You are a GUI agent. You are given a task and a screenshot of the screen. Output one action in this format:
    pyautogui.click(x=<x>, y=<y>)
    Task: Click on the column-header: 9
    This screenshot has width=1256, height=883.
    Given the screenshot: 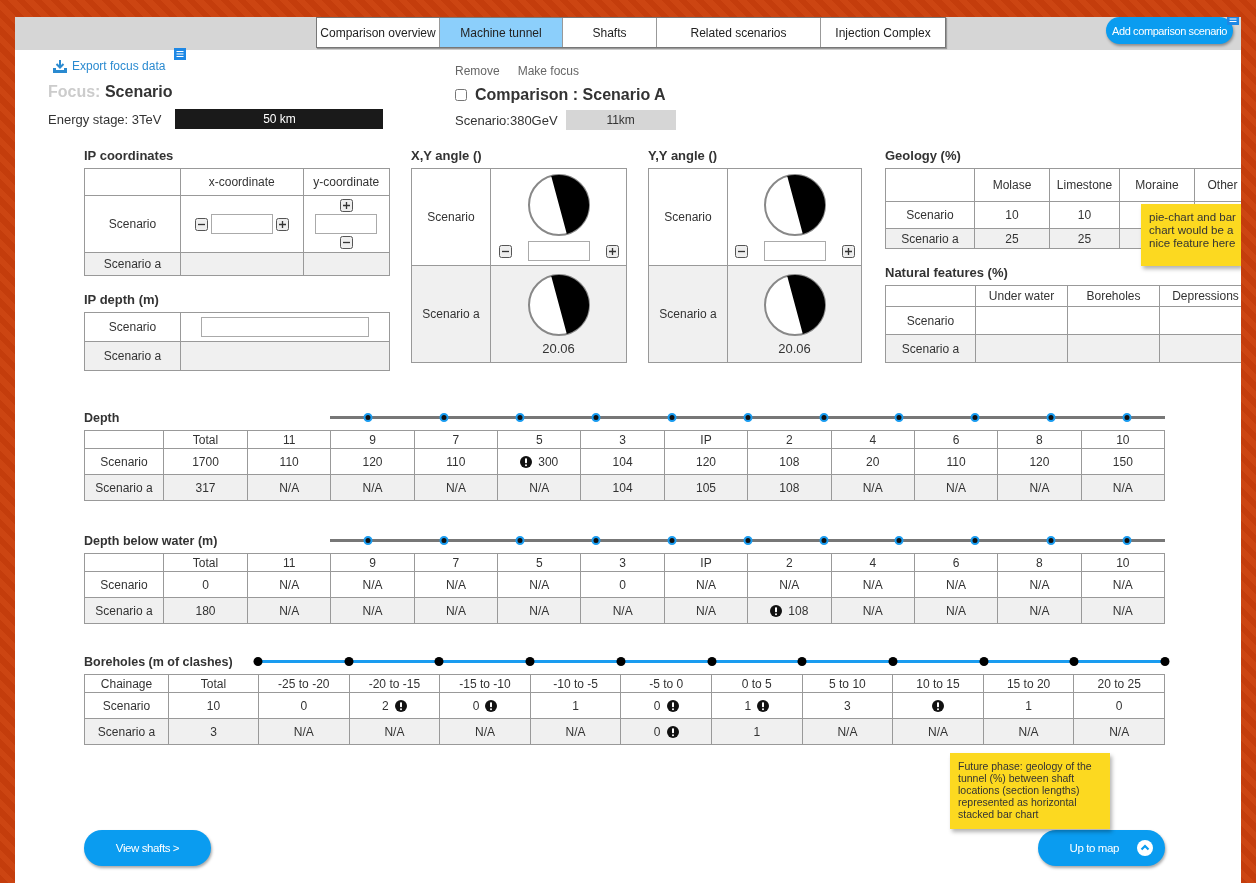 What is the action you would take?
    pyautogui.click(x=373, y=563)
    